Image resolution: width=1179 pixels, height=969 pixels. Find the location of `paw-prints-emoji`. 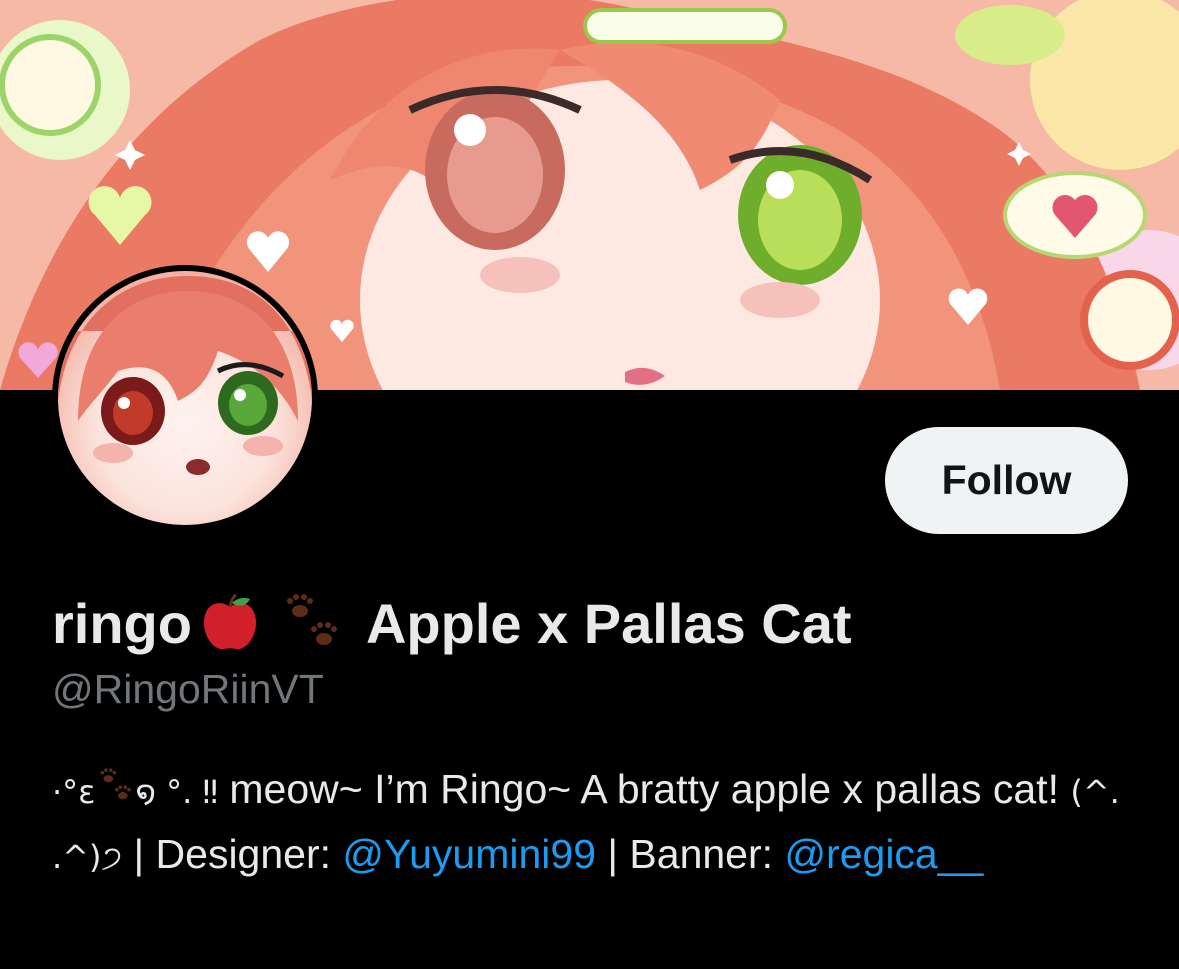

paw-prints-emoji is located at coordinates (311, 623).